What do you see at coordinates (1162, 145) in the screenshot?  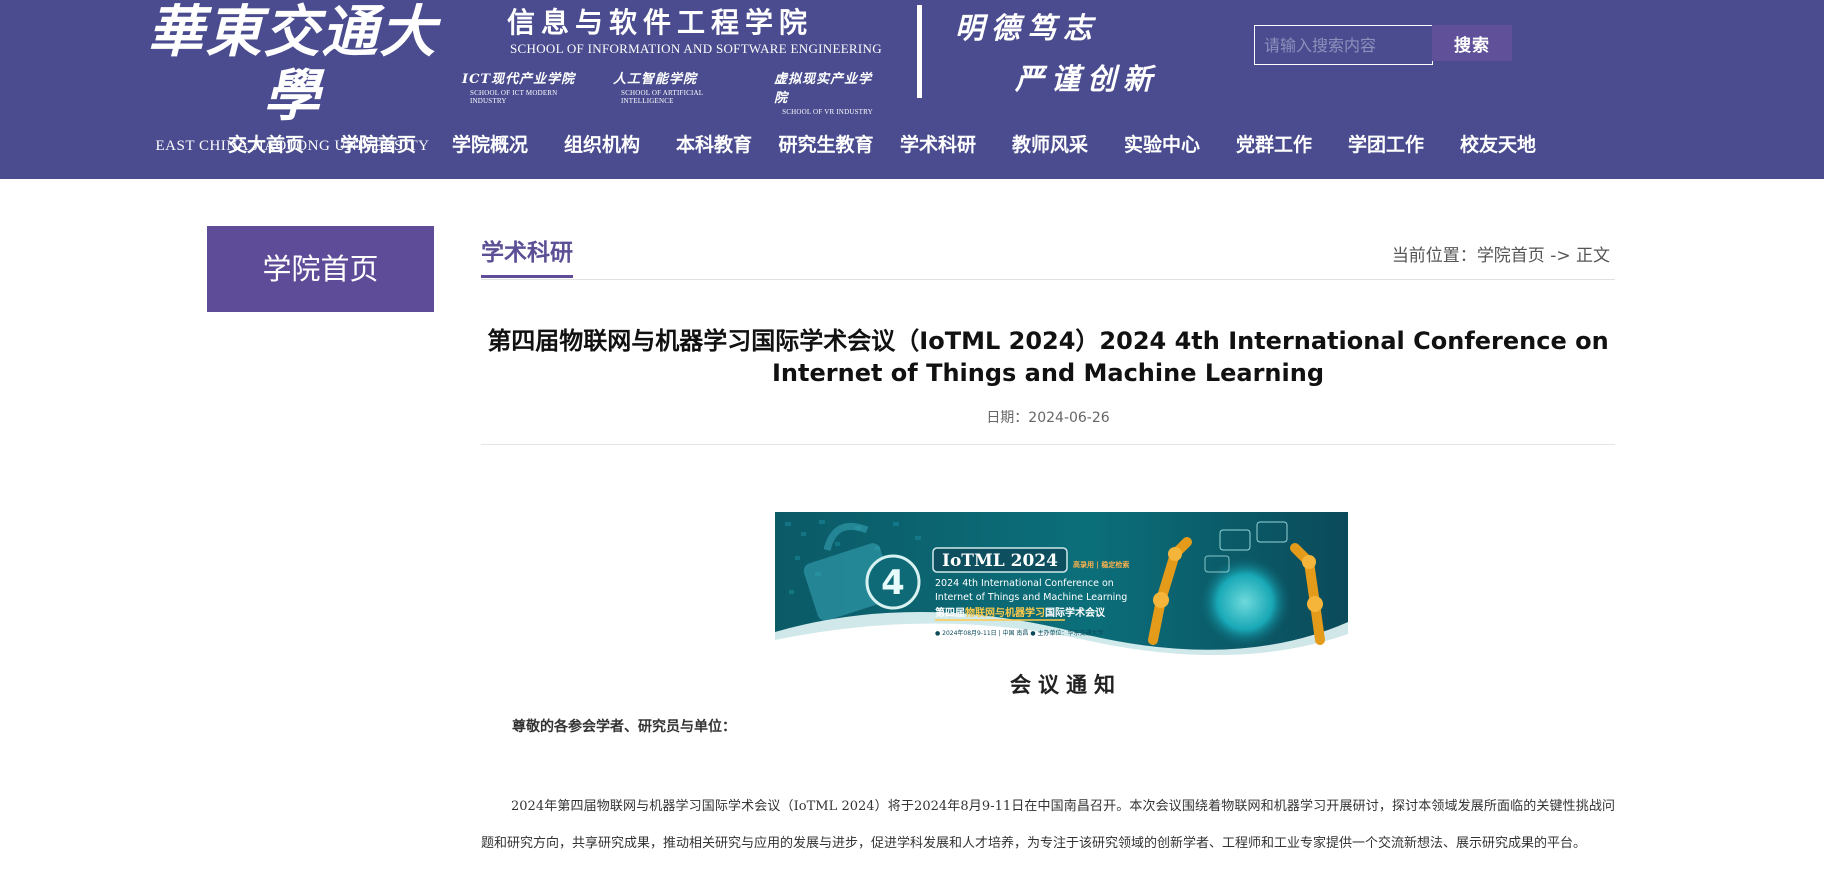 I see `nav-item-lab-center: 实验中心` at bounding box center [1162, 145].